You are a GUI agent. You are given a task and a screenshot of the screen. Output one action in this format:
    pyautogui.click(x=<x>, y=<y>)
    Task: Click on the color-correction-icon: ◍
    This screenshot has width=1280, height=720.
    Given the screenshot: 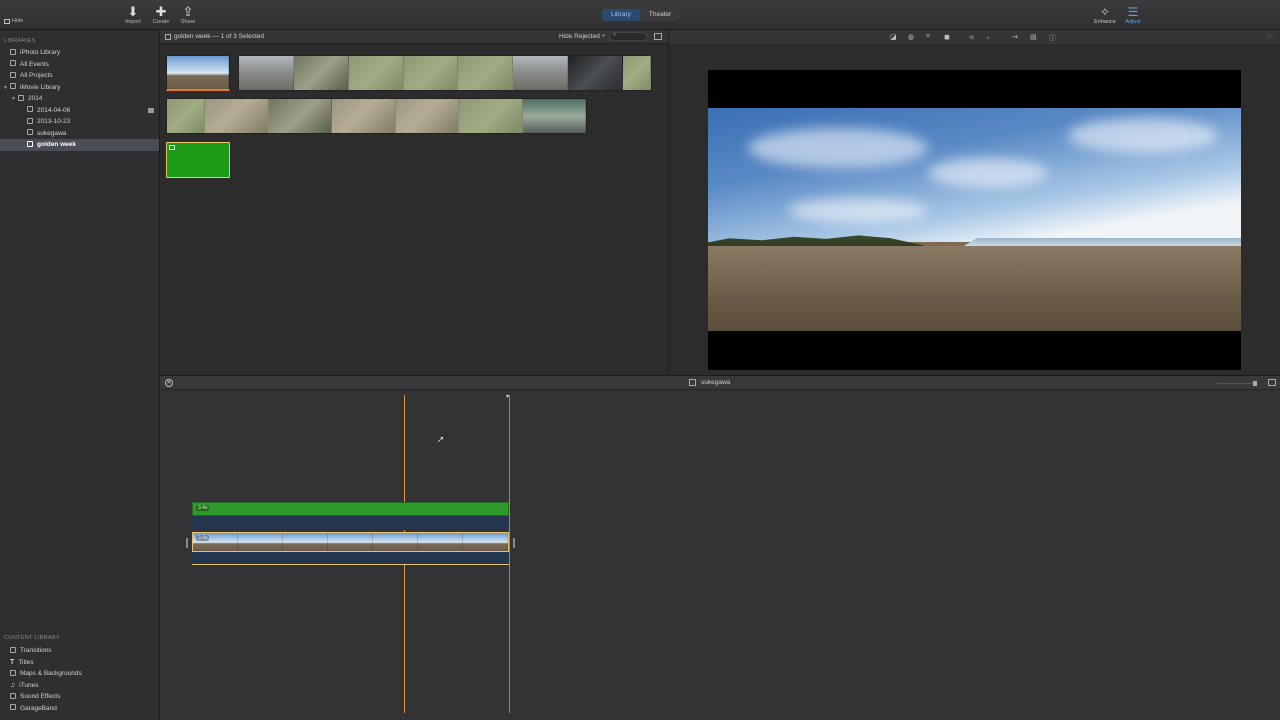 What is the action you would take?
    pyautogui.click(x=911, y=37)
    